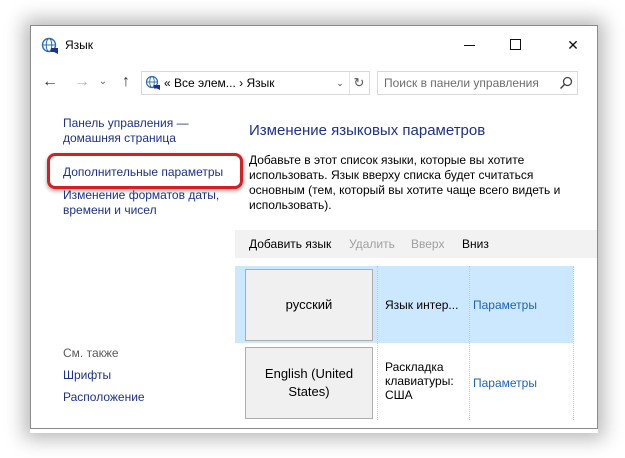  Describe the element at coordinates (143, 172) in the screenshot. I see `advanced-settings-link: Дополнительные параметры` at that location.